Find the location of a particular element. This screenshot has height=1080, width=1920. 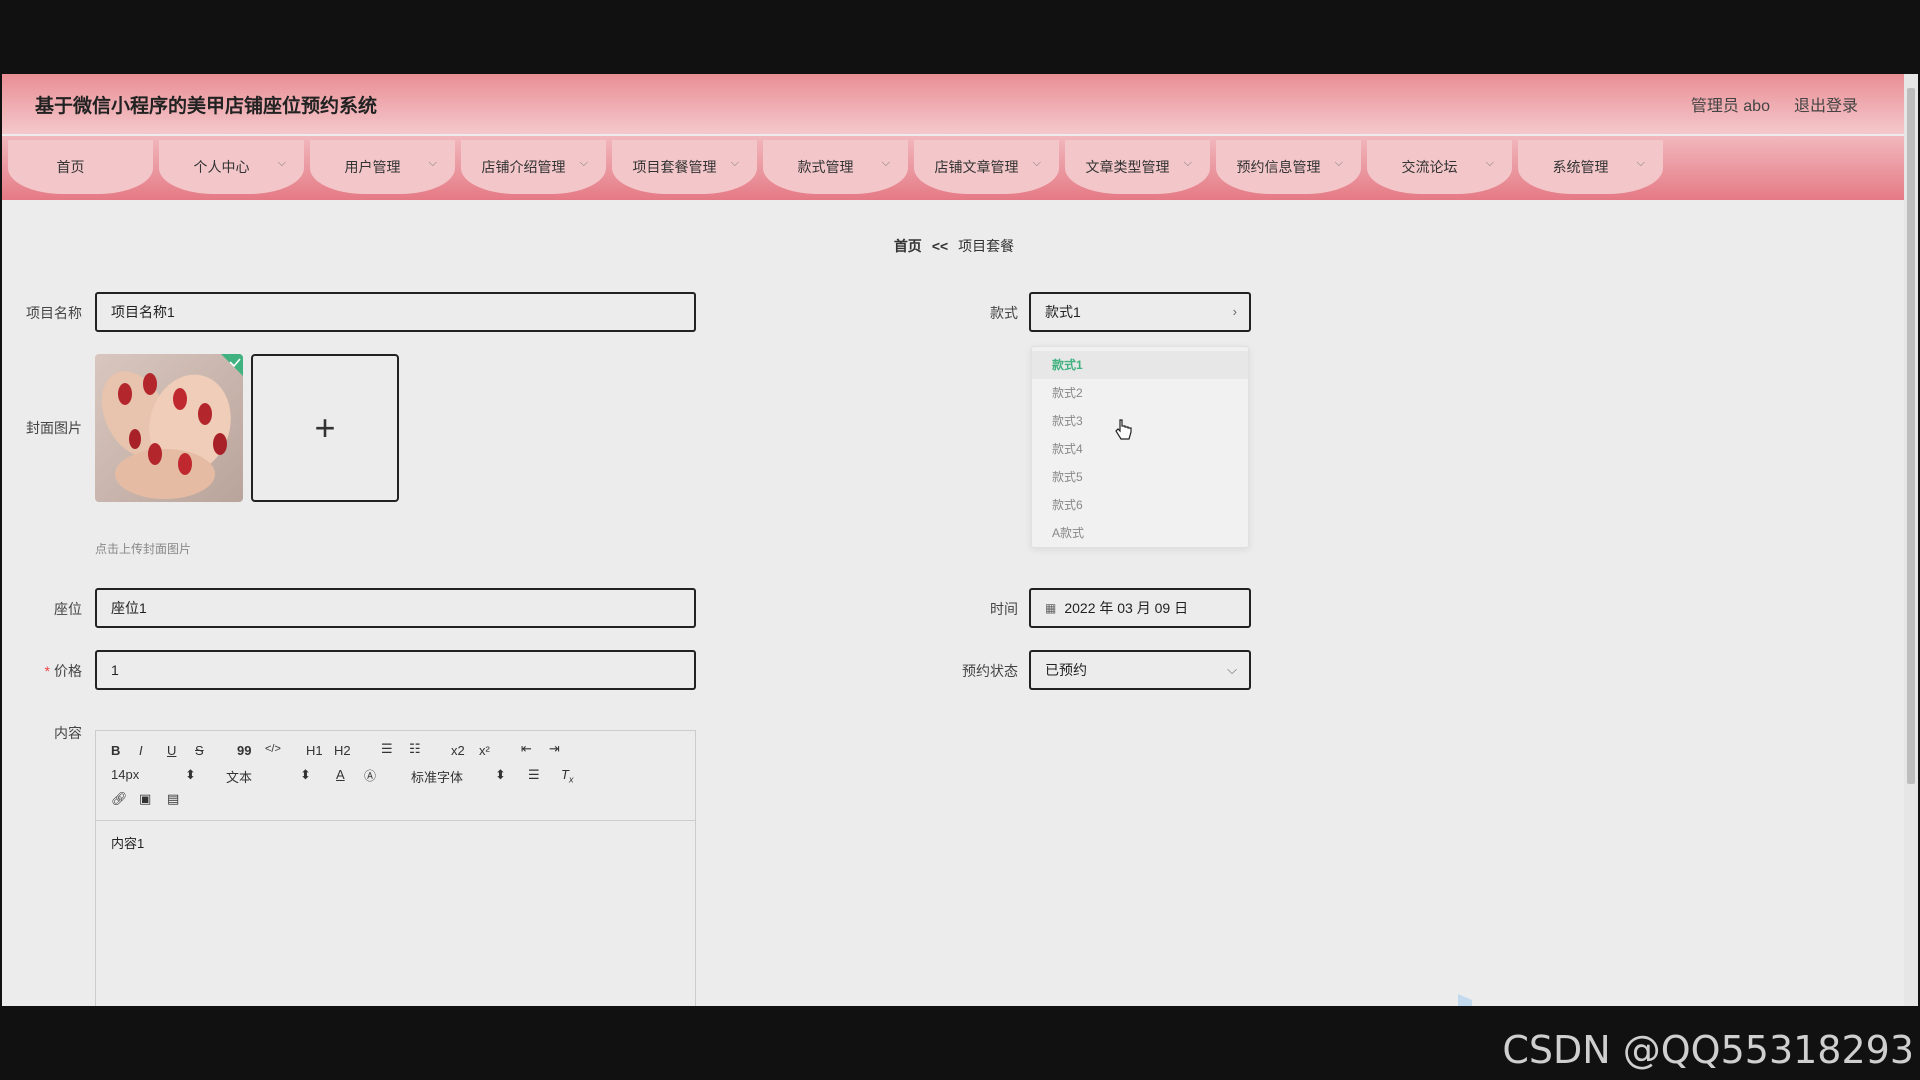

nav-shop-intro-management: 店铺介绍管理 ⌵ is located at coordinates (533, 167).